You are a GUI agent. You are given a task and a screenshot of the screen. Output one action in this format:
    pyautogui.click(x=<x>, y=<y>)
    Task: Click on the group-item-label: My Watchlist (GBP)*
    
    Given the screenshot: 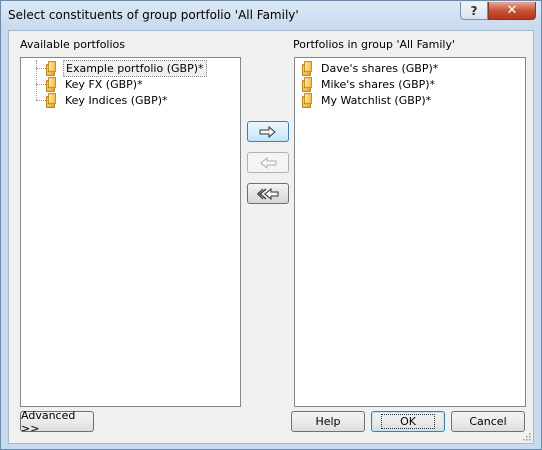 What is the action you would take?
    pyautogui.click(x=376, y=100)
    